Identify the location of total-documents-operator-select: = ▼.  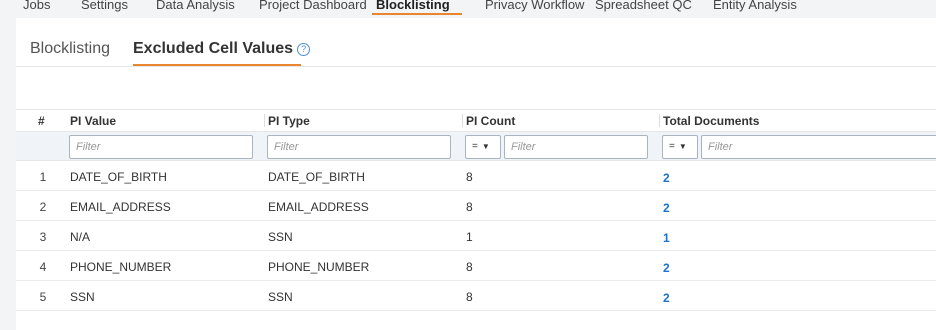
(680, 147).